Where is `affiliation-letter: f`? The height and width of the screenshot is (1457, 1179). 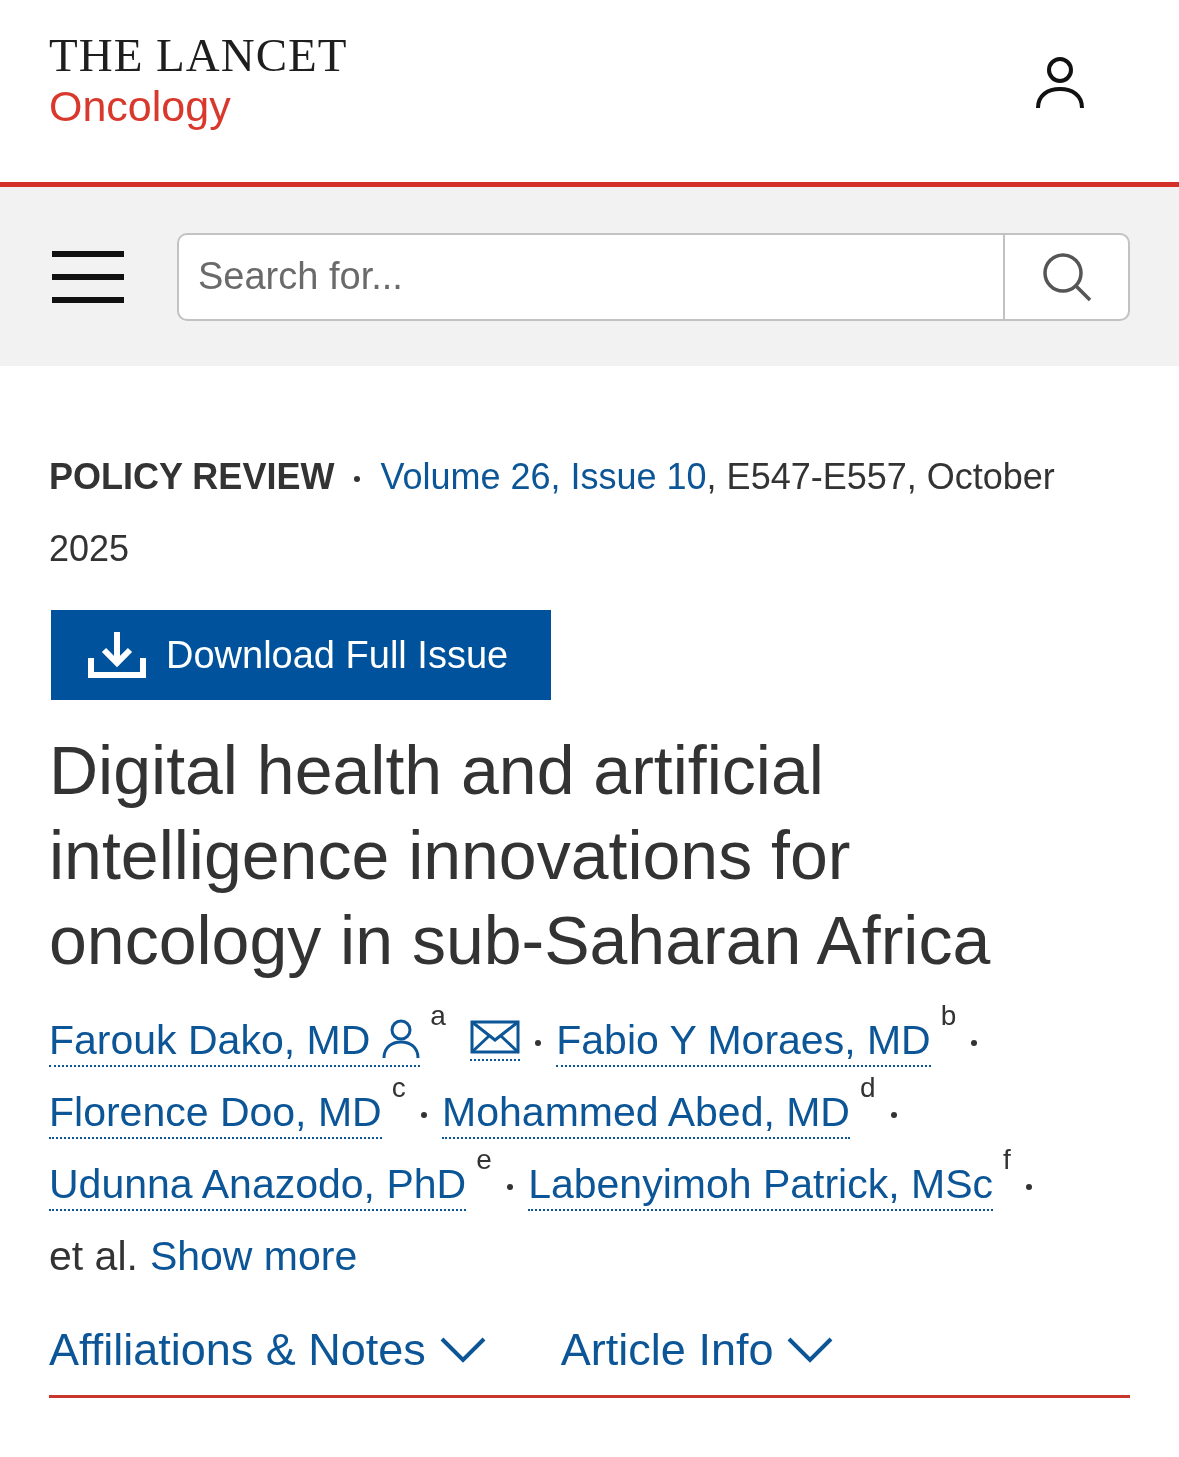 affiliation-letter: f is located at coordinates (1007, 1160).